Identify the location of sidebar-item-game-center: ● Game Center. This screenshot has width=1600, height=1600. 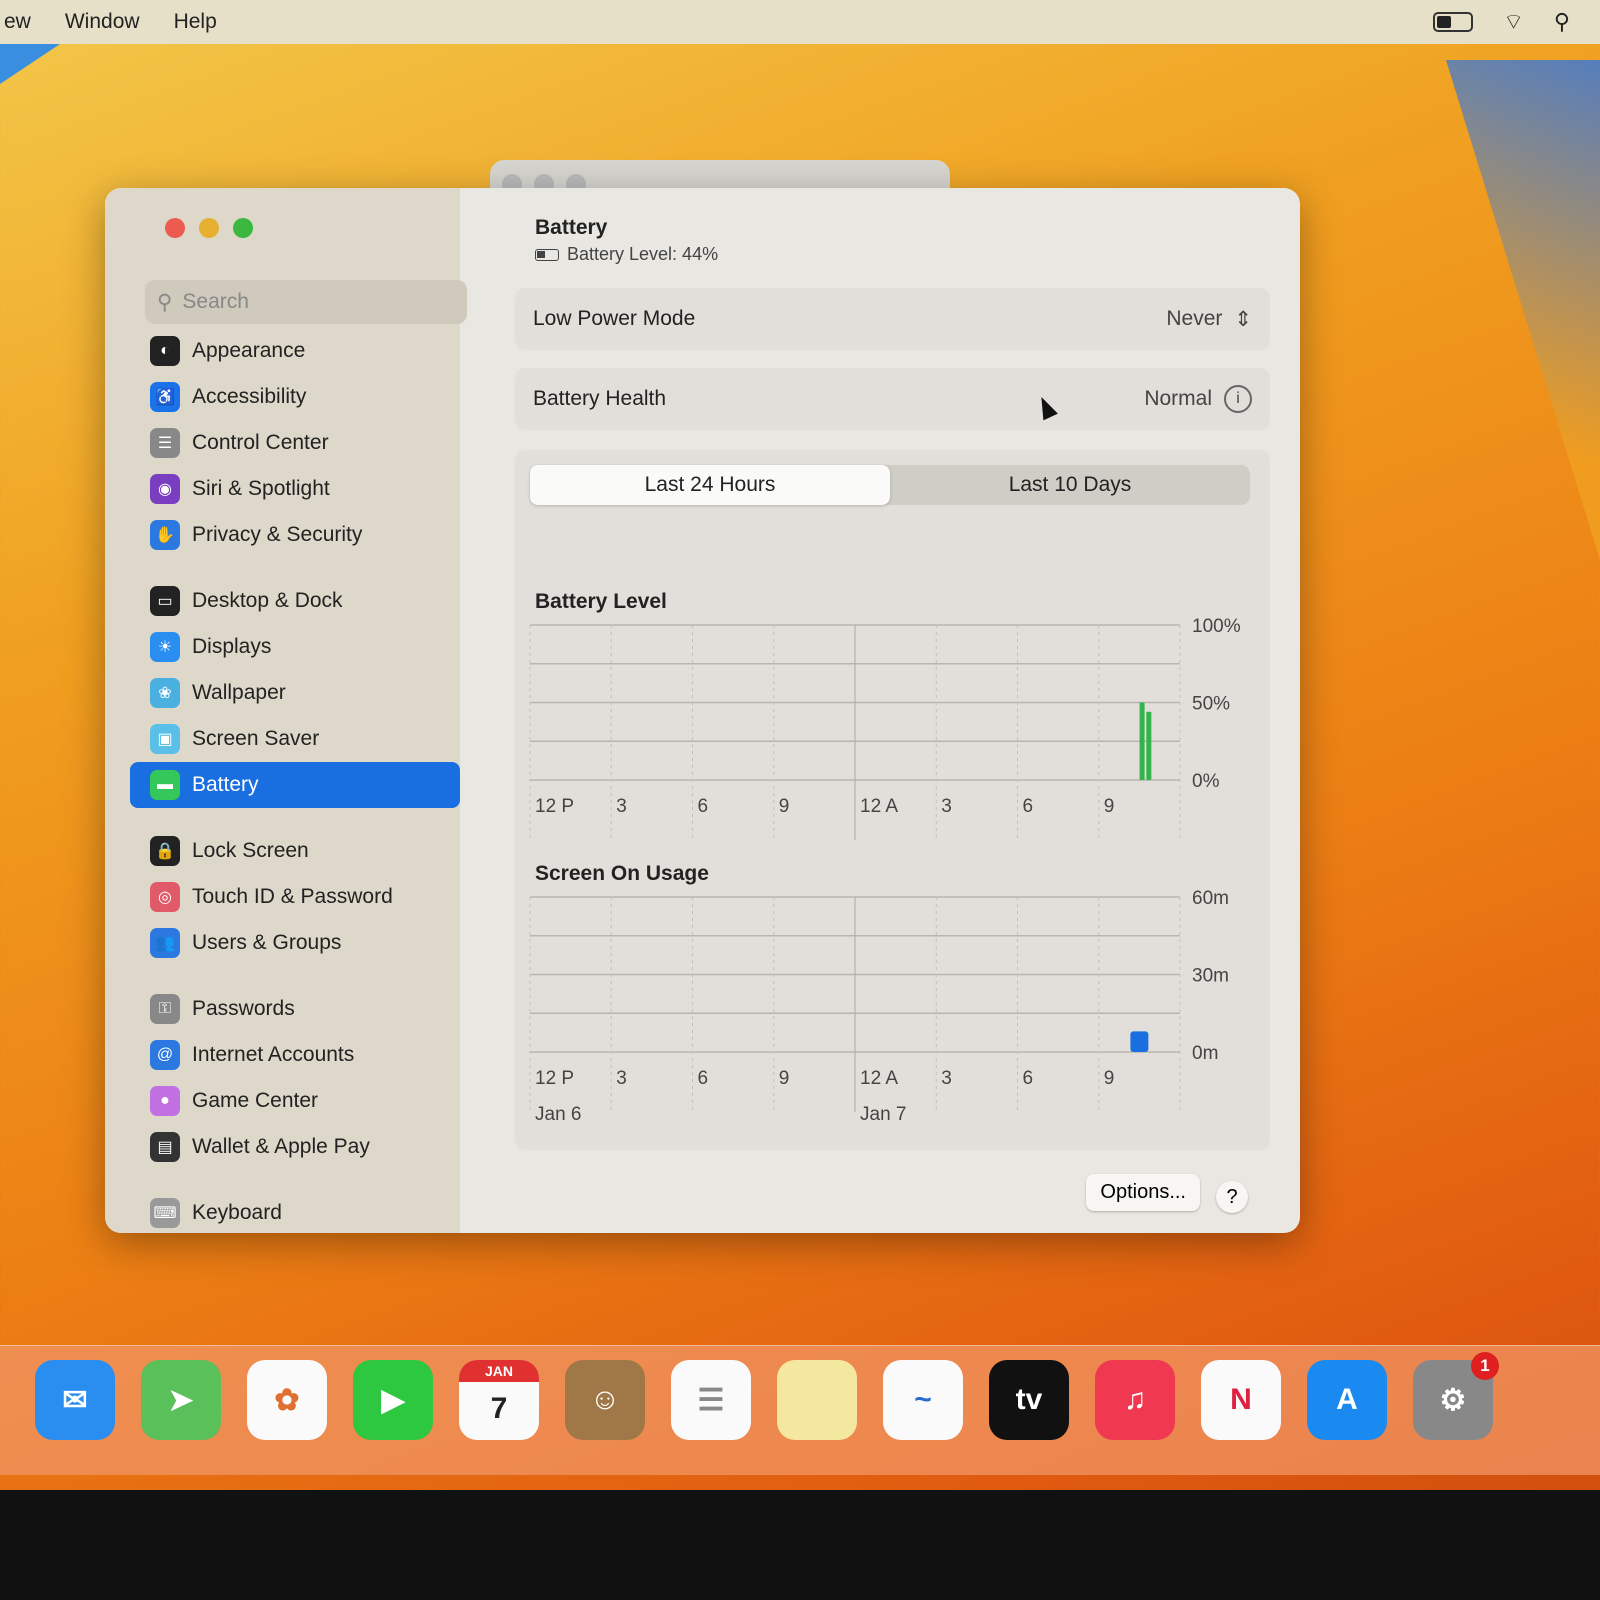
(295, 1101).